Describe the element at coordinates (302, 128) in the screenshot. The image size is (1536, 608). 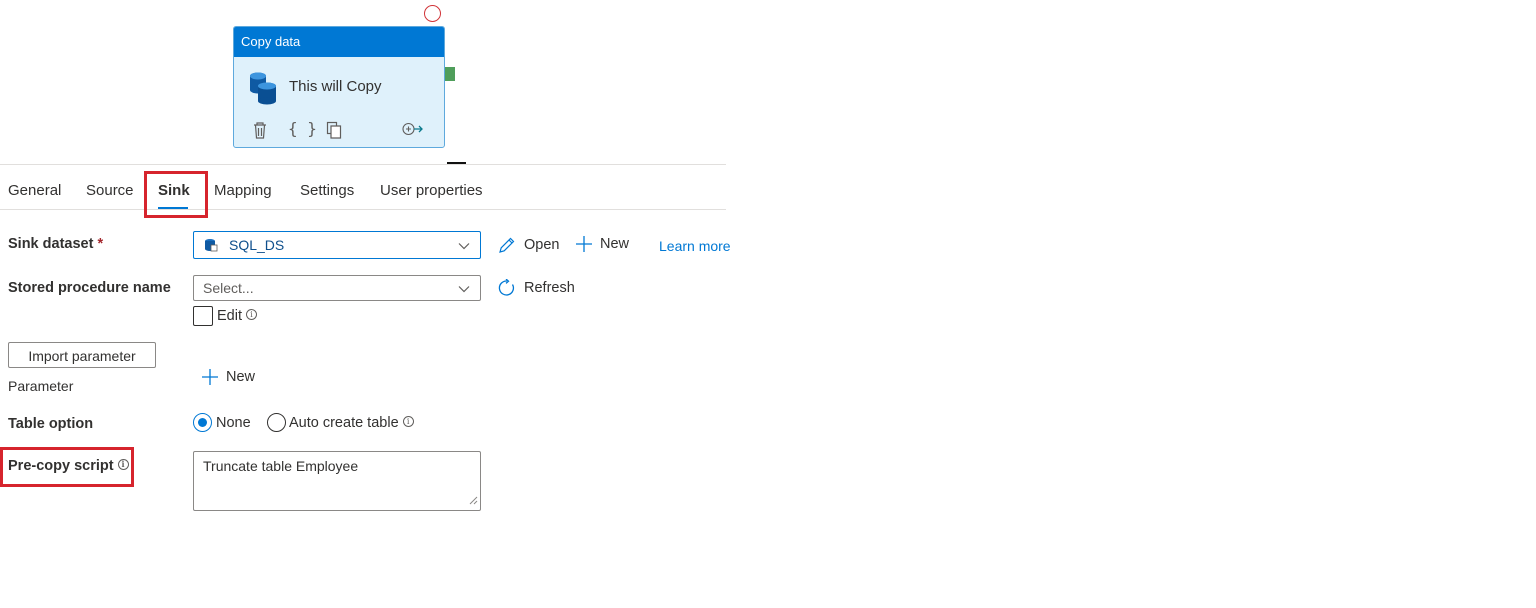
I see `code-braces-icon: { }` at that location.